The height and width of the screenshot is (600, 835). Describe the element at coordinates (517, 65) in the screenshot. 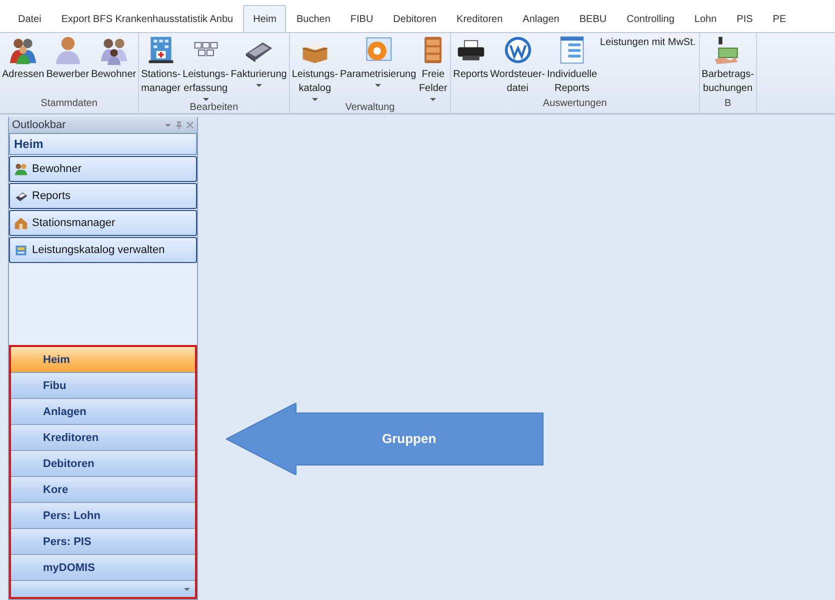

I see `ribbon-button: Wordsteuer- datei` at that location.